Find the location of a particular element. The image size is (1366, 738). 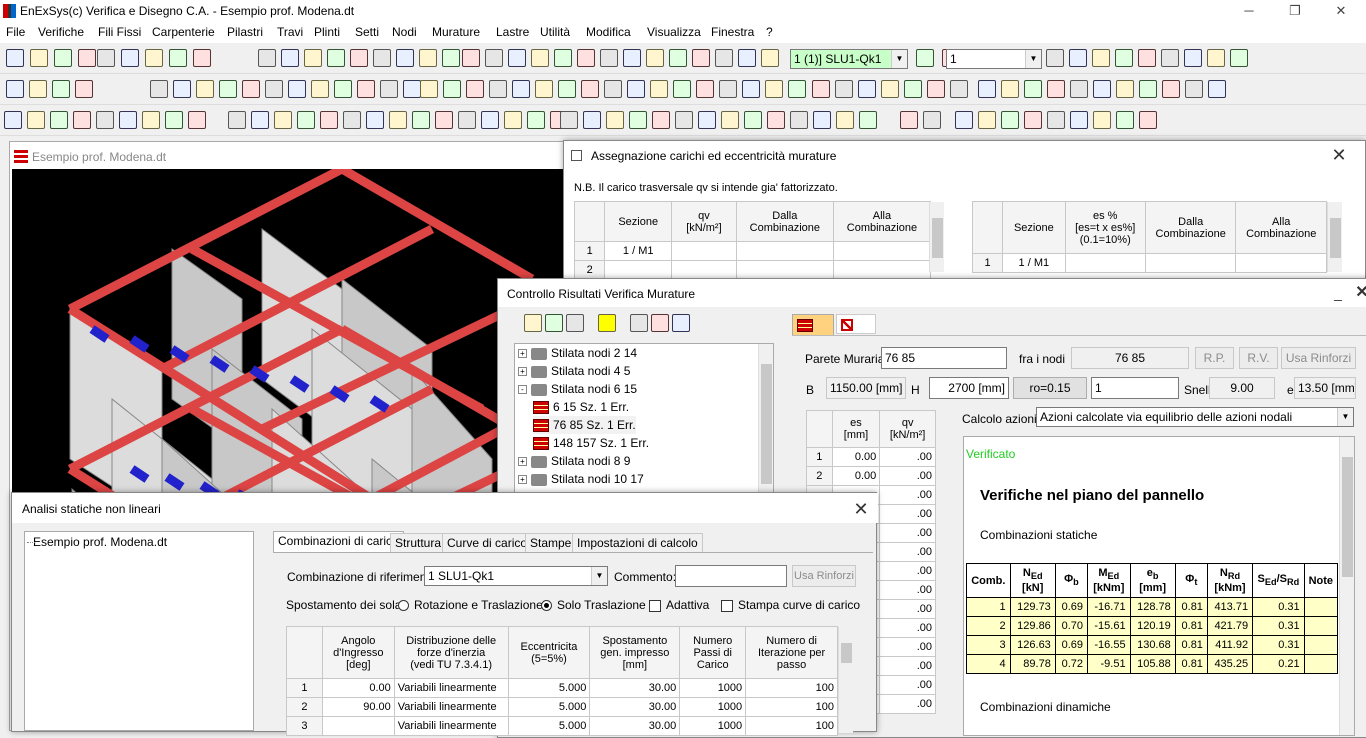

select-icon is located at coordinates (575, 323).